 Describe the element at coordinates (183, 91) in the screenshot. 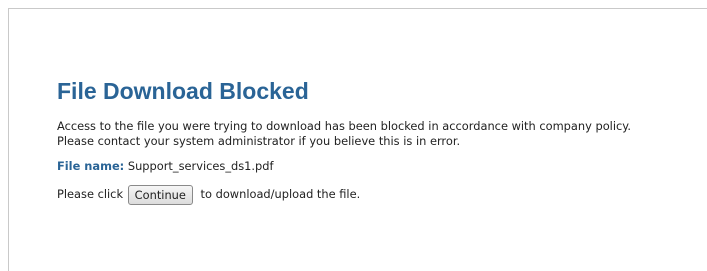

I see `page-title: File Download Blocked` at that location.